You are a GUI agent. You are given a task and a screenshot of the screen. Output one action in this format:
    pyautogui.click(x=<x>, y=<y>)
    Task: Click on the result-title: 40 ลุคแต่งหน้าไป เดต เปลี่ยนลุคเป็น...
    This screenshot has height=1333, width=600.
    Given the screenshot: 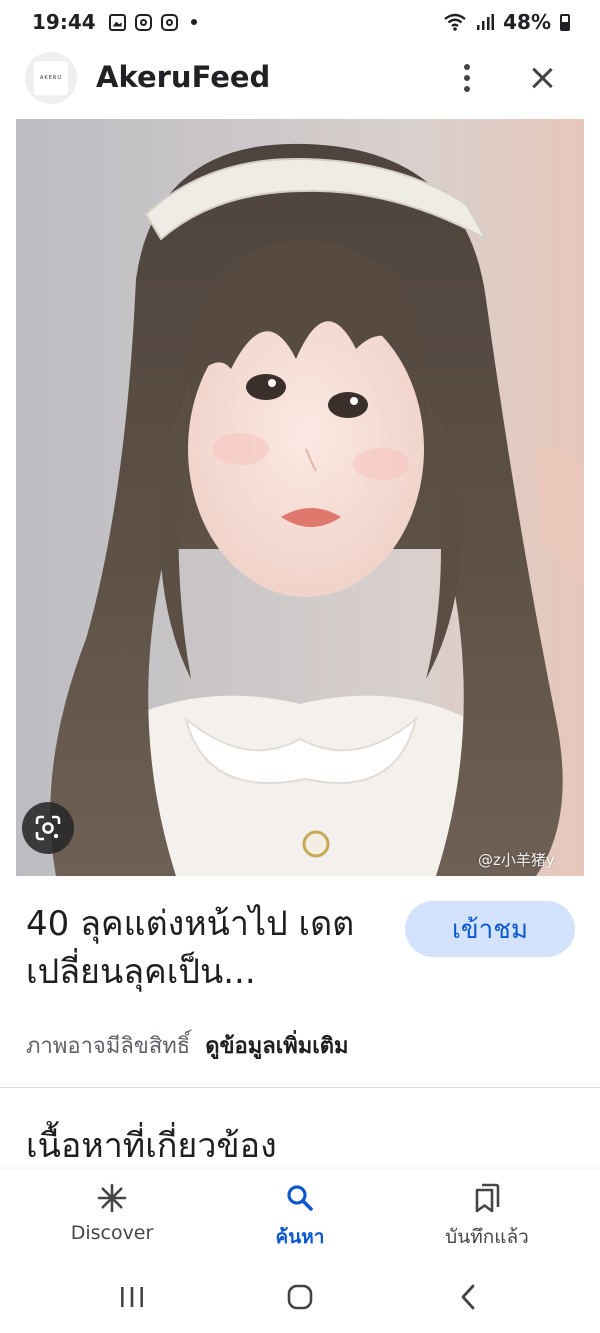 What is the action you would take?
    pyautogui.click(x=206, y=948)
    